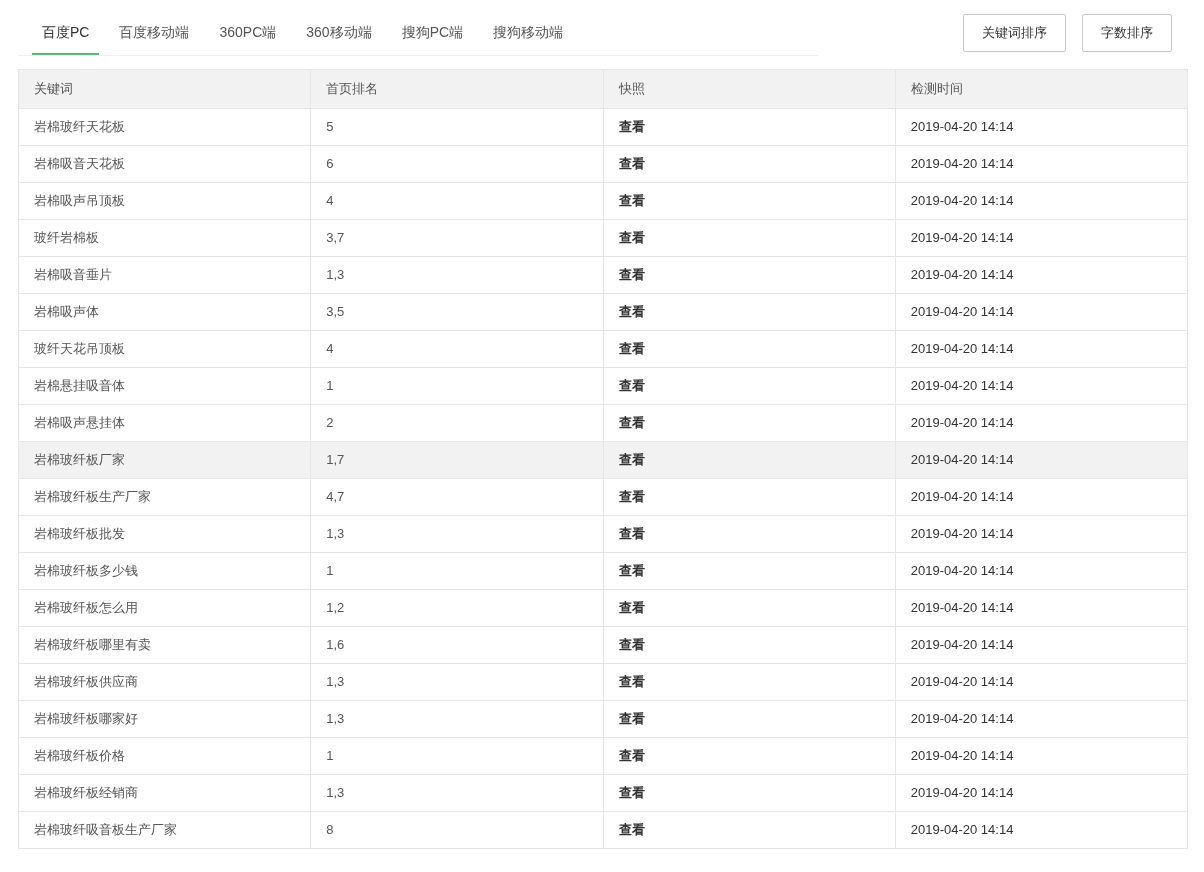 The width and height of the screenshot is (1204, 872). Describe the element at coordinates (164, 275) in the screenshot. I see `table-cell: 岩棉吸音垂片` at that location.